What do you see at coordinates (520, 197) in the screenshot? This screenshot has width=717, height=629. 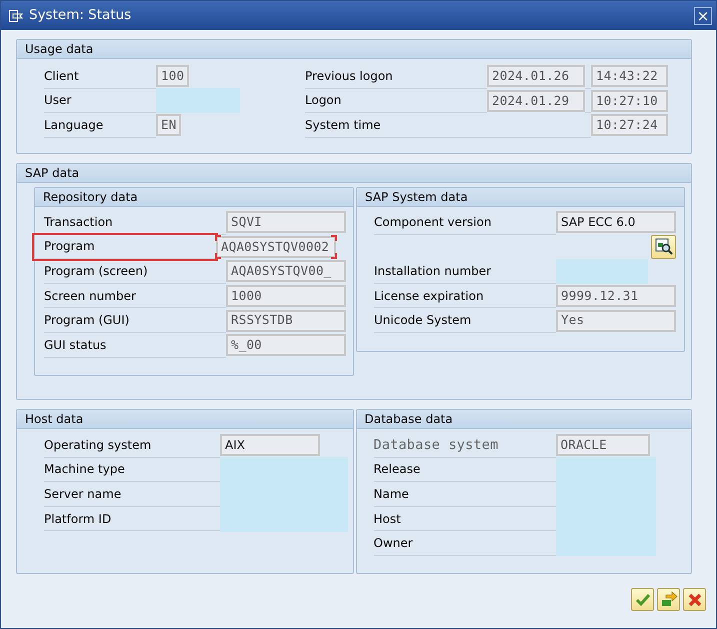 I see `group-title: SAP System data` at bounding box center [520, 197].